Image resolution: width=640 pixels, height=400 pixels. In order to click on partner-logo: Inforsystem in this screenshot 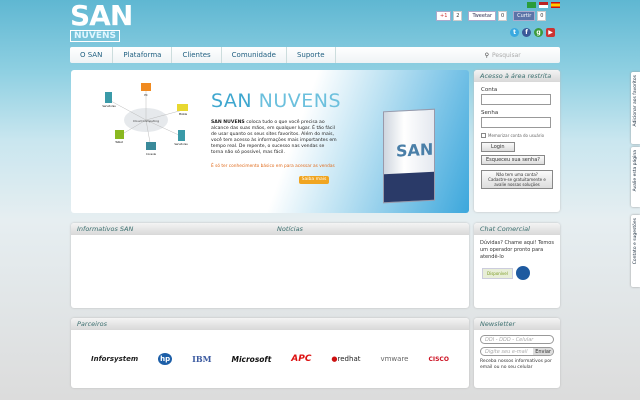, I will do `click(114, 359)`.